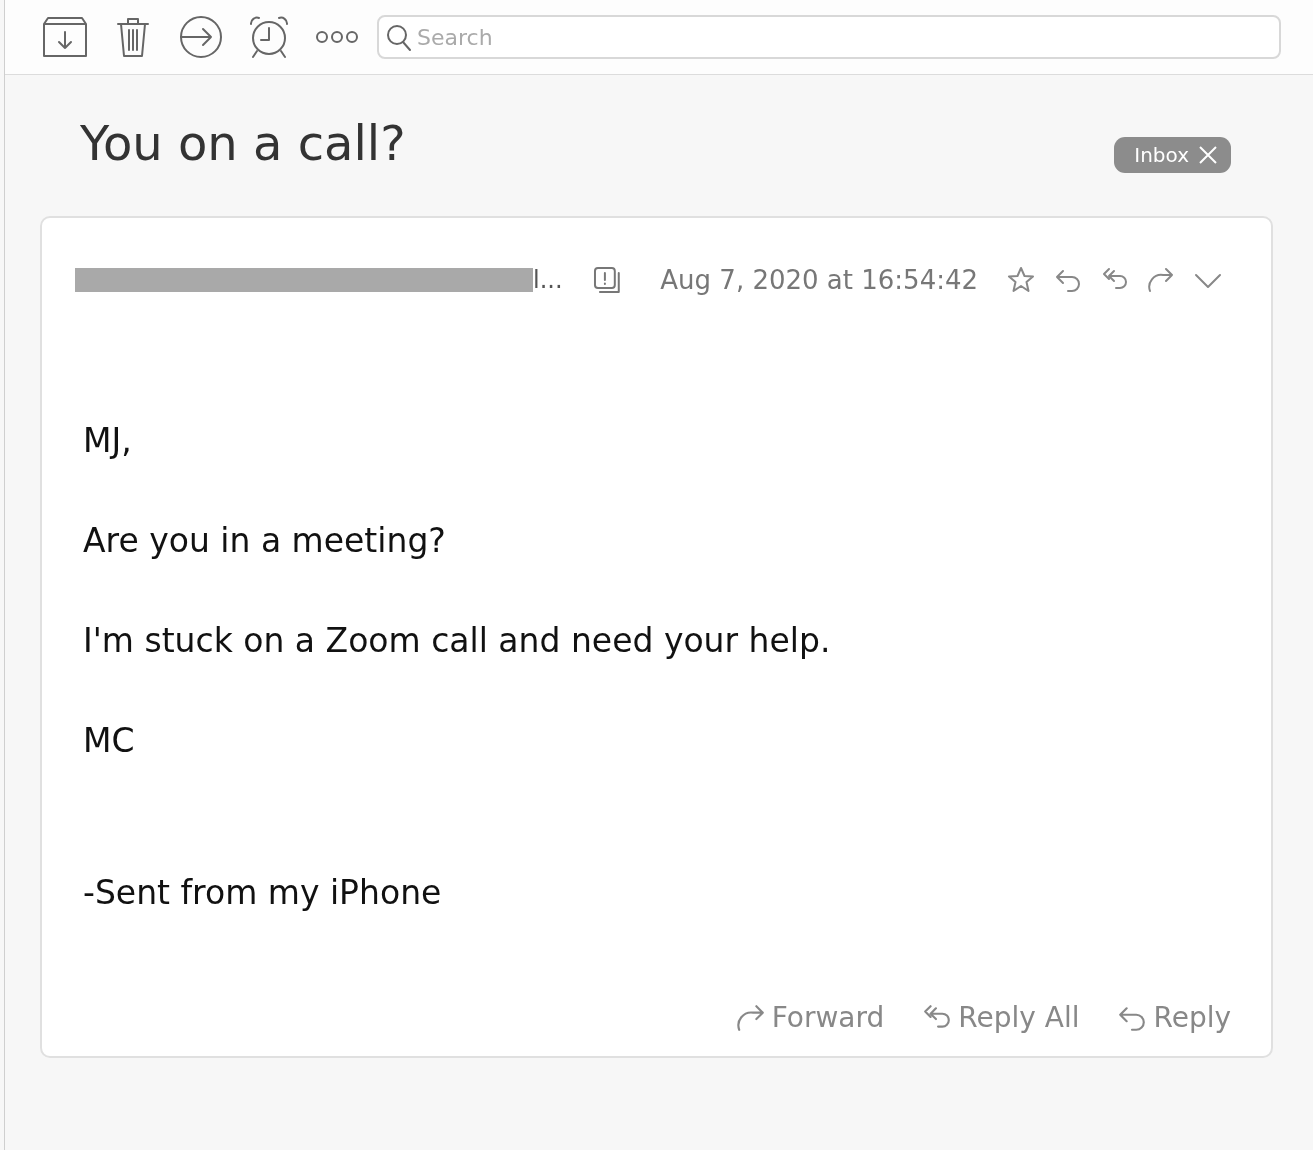 The width and height of the screenshot is (1313, 1150). Describe the element at coordinates (1174, 1017) in the screenshot. I see `reply-button: Reply` at that location.